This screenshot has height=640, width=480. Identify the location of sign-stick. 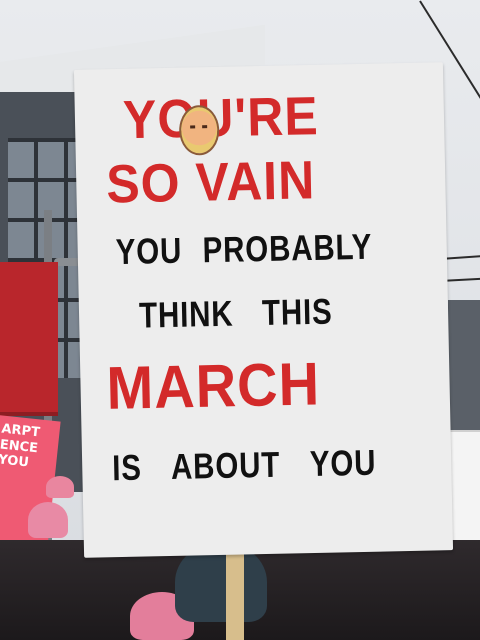
(235, 592).